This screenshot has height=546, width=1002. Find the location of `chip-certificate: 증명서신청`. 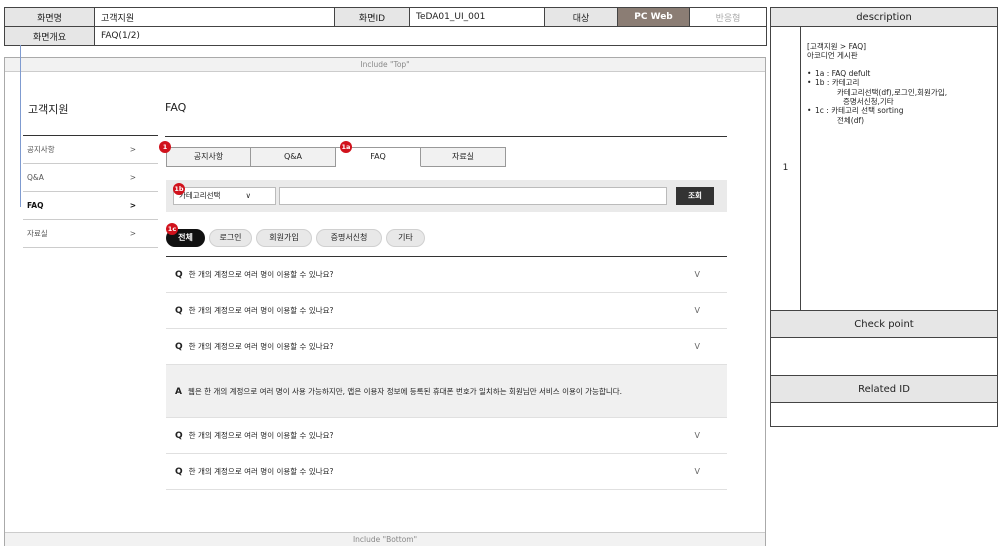

chip-certificate: 증명서신청 is located at coordinates (349, 238).